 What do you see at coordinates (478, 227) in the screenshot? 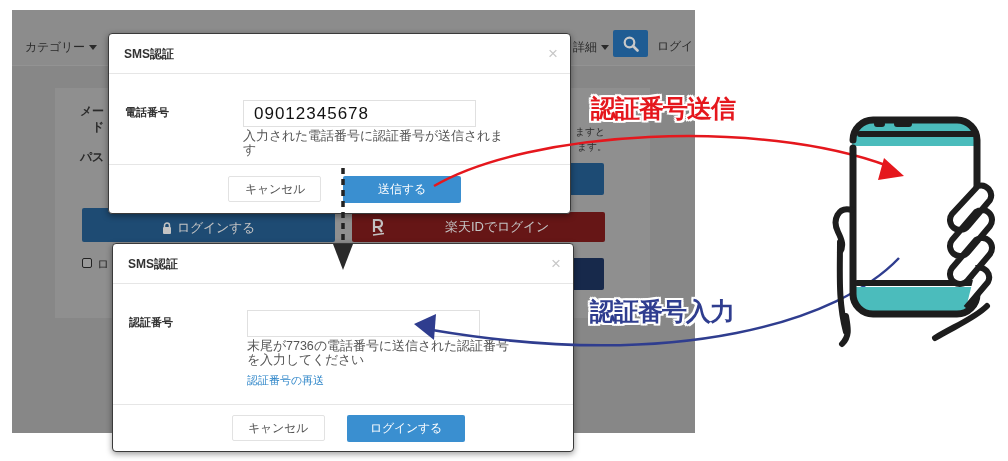
I see `rakuten-login-button: 楽天IDでログイン` at bounding box center [478, 227].